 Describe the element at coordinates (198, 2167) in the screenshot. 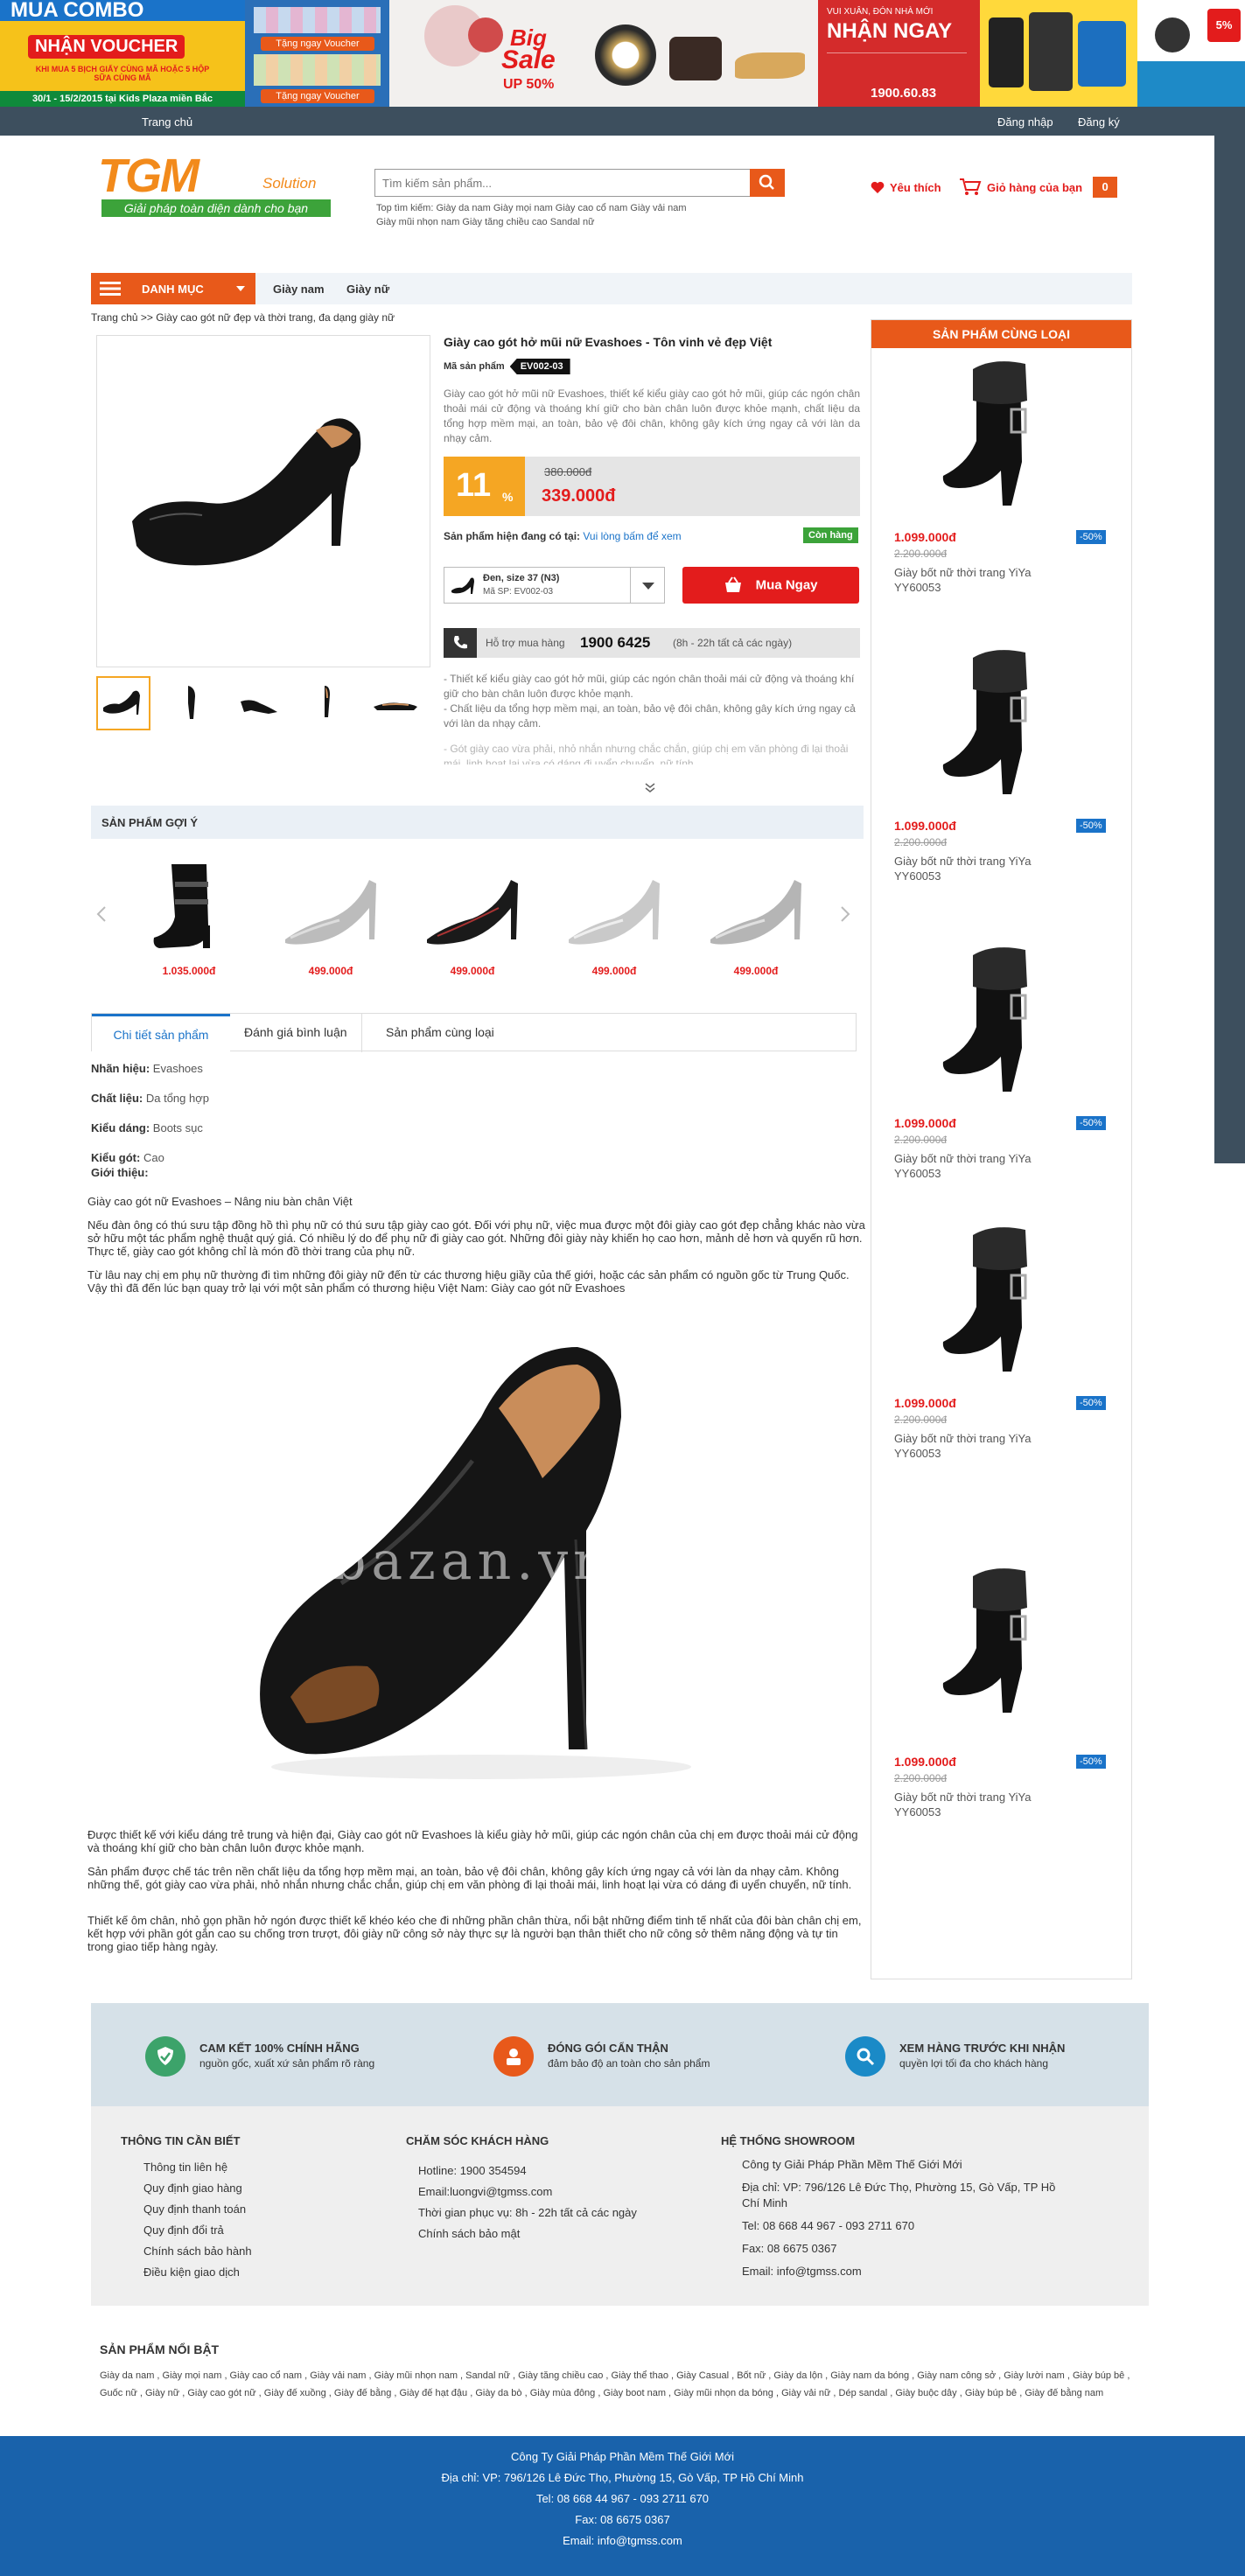

I see `footer-link: Thông tin liên hệ` at that location.